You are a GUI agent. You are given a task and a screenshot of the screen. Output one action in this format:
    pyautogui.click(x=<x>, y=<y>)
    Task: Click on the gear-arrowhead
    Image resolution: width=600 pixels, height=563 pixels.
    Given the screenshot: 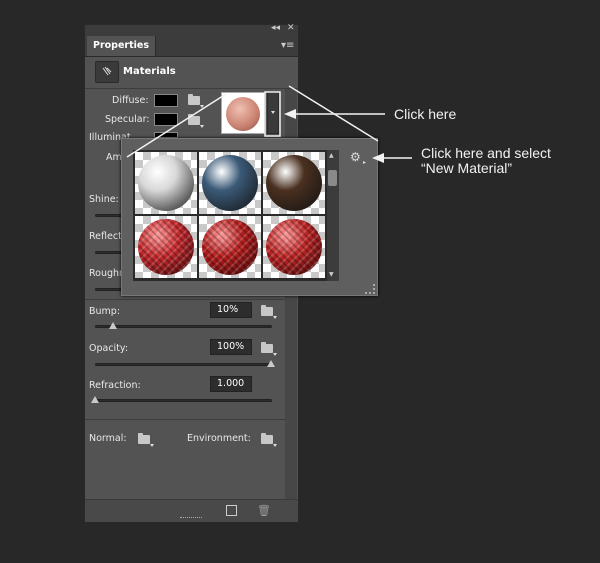 What is the action you would take?
    pyautogui.click(x=378, y=158)
    